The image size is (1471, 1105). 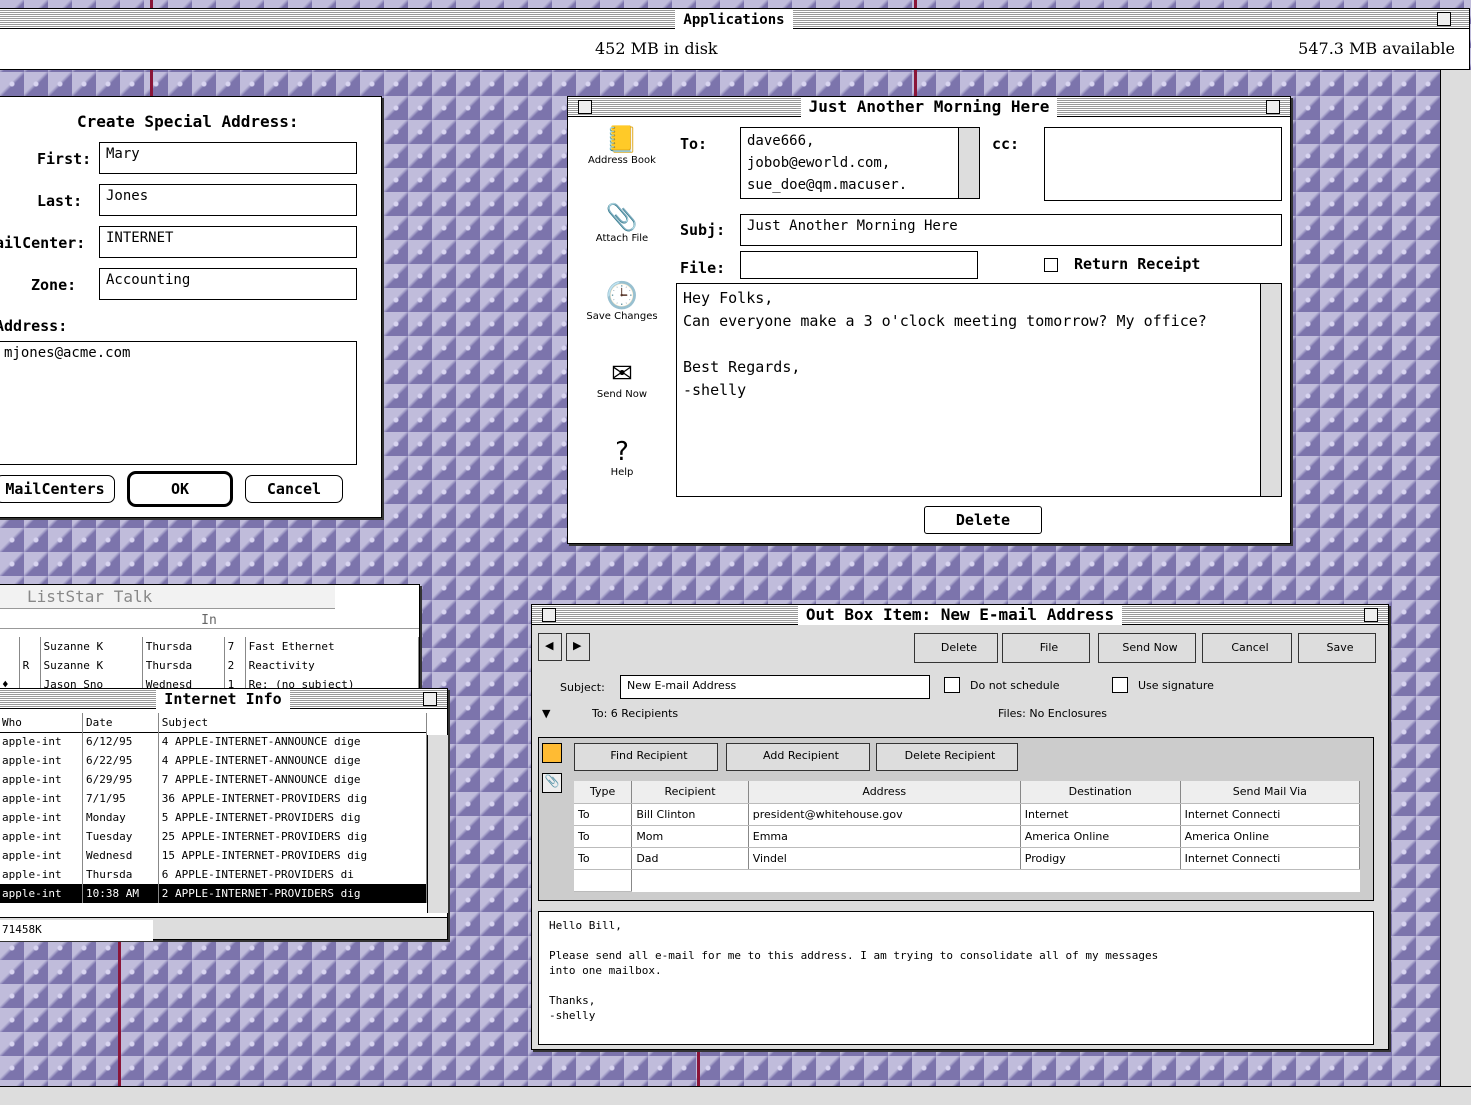 I want to click on cell: Wednesd, so click(x=120, y=855).